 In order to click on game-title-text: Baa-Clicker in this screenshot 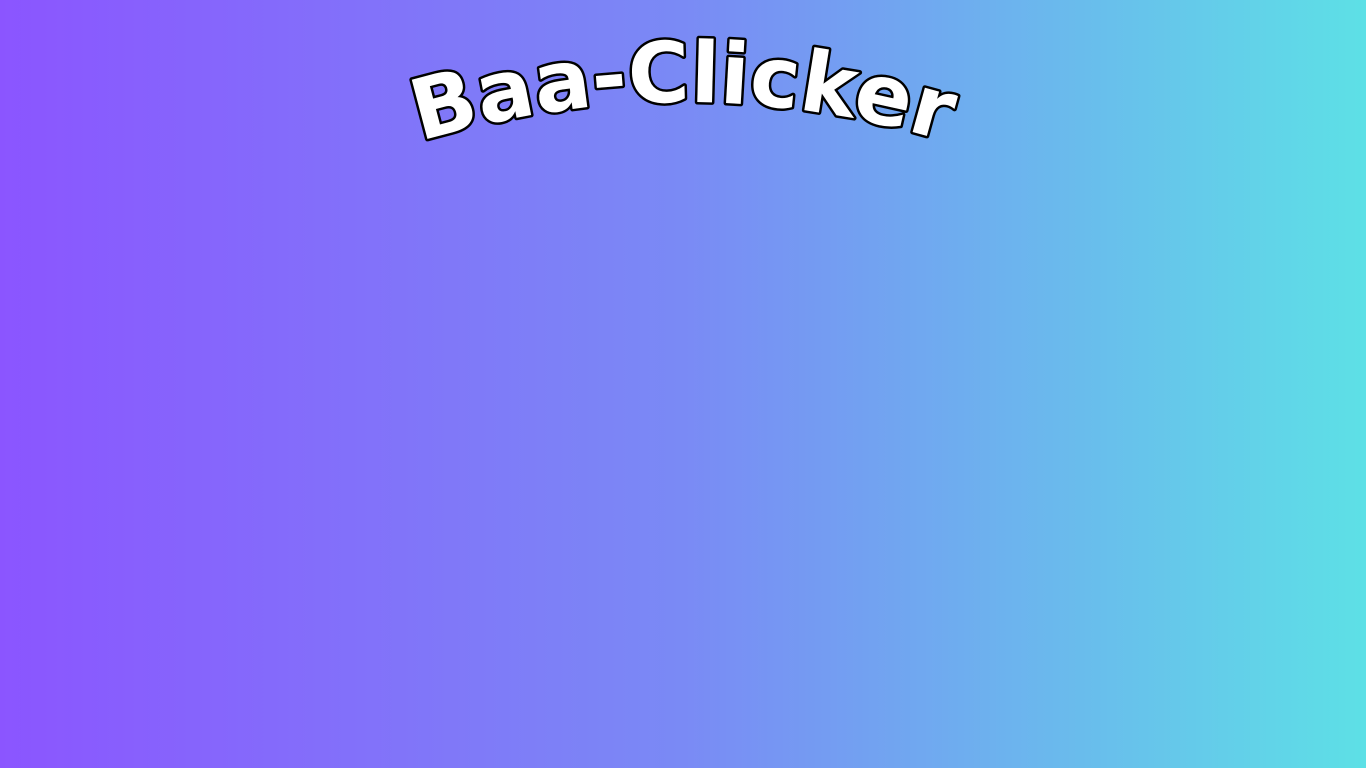, I will do `click(684, 92)`.